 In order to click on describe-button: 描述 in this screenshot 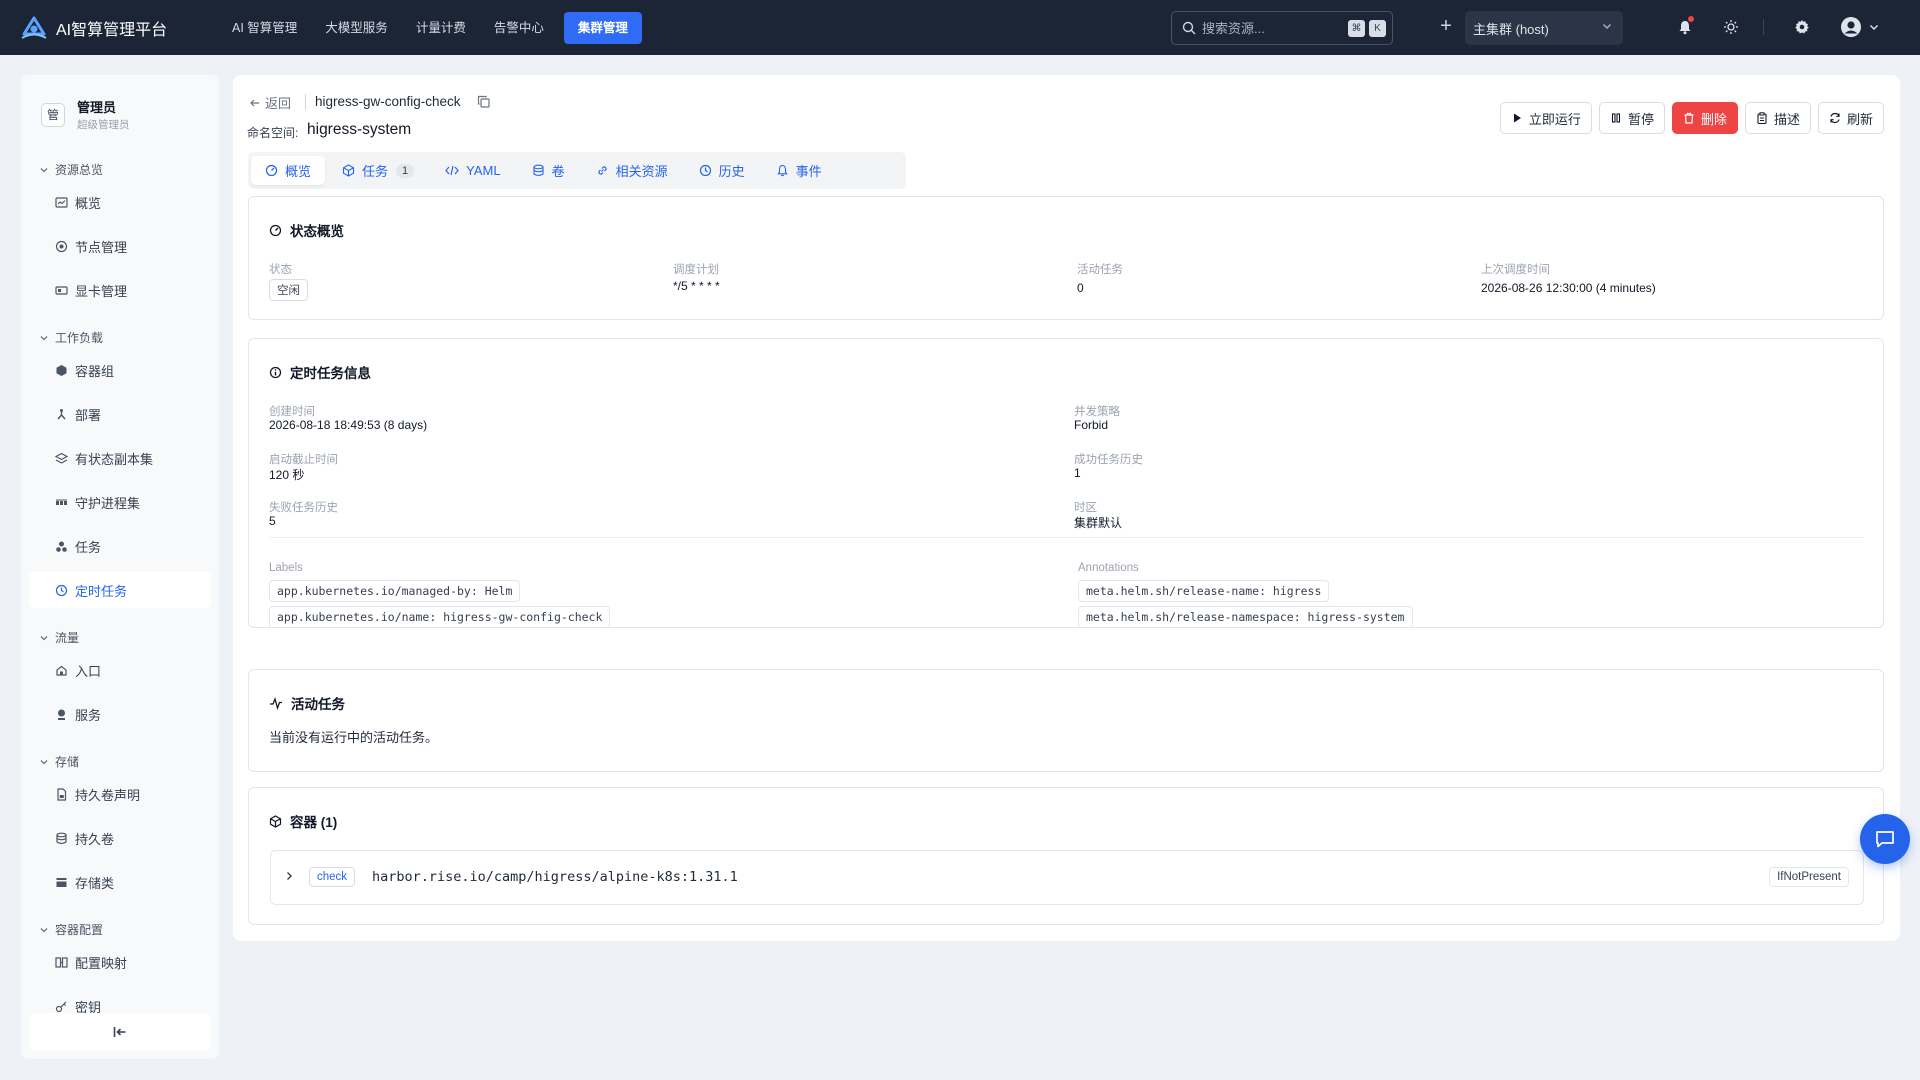, I will do `click(1777, 118)`.